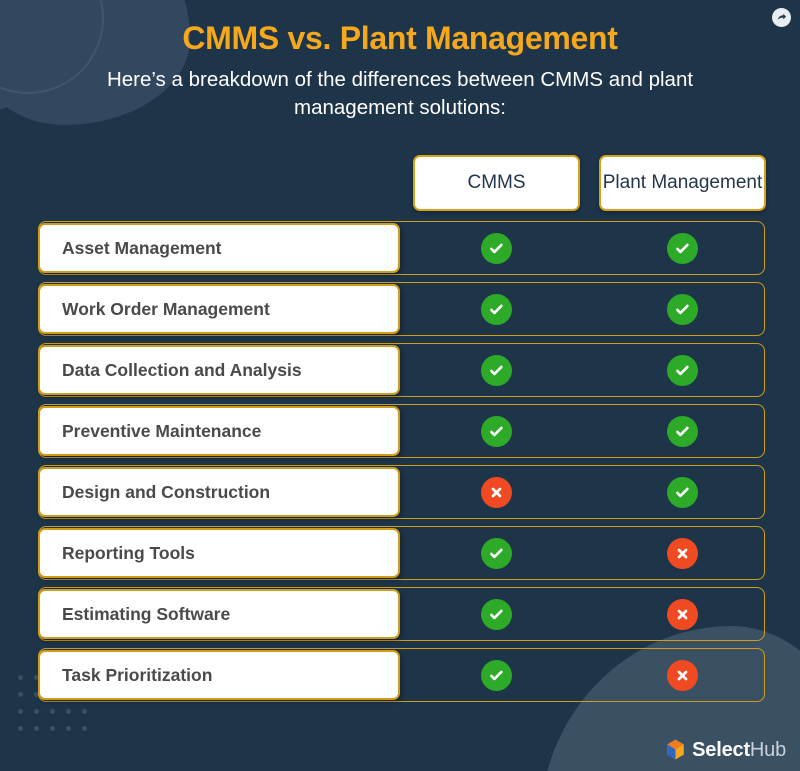 The width and height of the screenshot is (800, 771). I want to click on logo-word-select: Select, so click(721, 749).